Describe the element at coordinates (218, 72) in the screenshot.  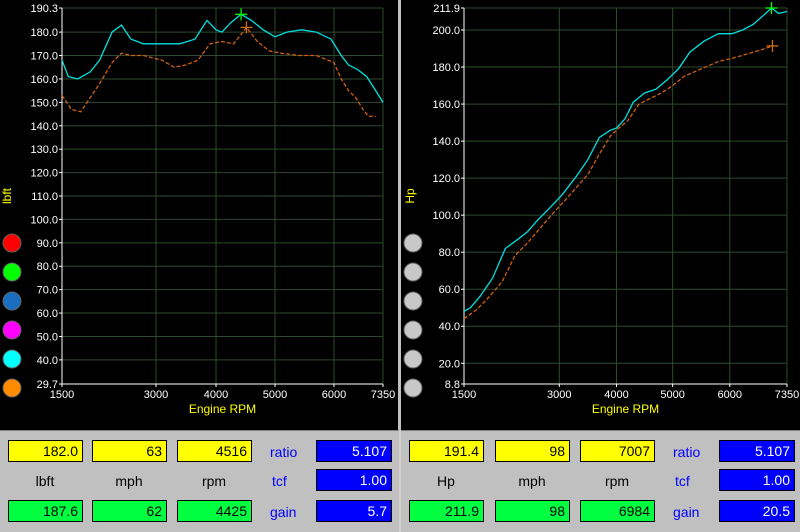
I see `torque-reference-curve` at that location.